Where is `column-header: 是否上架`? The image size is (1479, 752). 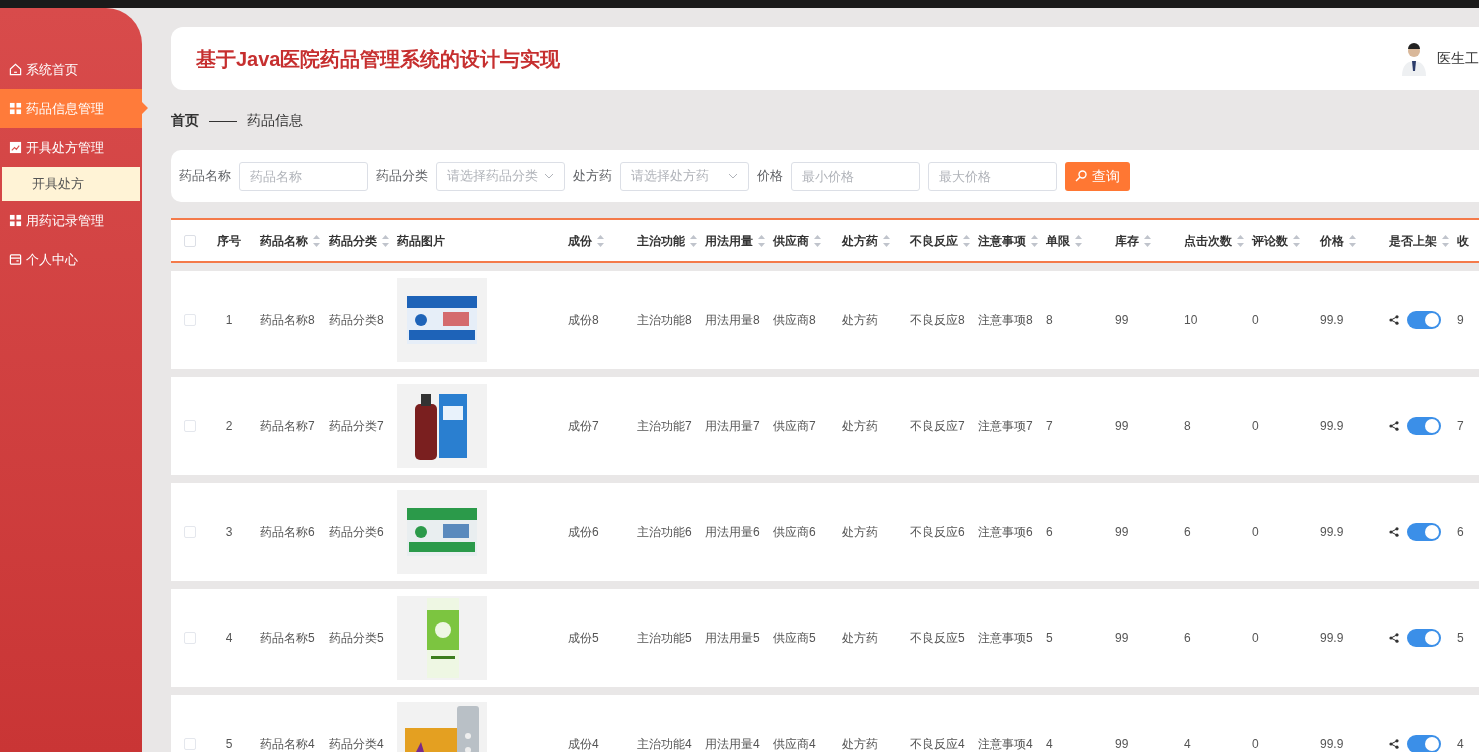
column-header: 是否上架 is located at coordinates (1419, 240).